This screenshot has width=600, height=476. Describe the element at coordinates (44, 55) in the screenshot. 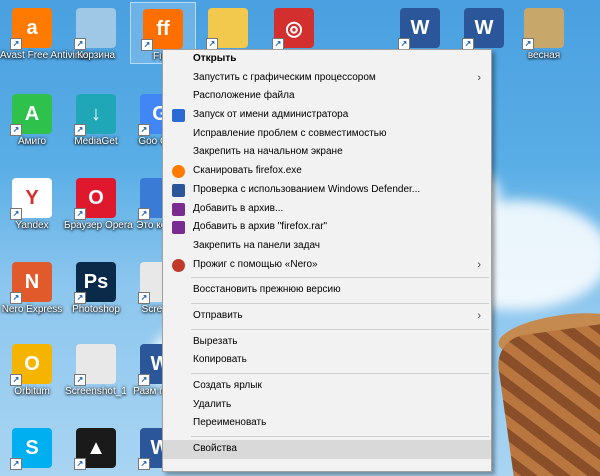

I see `desktop-icon-label: Avast Free Antivirus` at that location.